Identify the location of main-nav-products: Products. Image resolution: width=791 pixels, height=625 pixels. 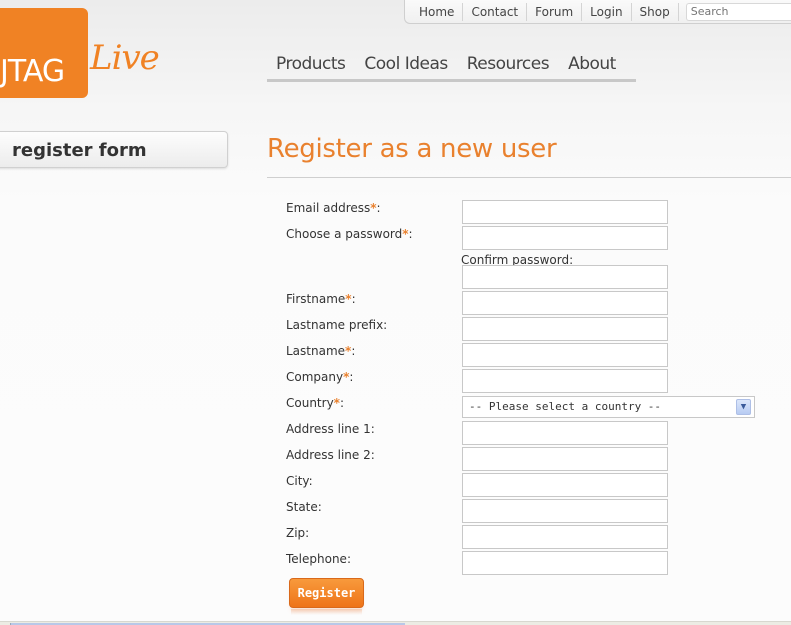
(311, 66).